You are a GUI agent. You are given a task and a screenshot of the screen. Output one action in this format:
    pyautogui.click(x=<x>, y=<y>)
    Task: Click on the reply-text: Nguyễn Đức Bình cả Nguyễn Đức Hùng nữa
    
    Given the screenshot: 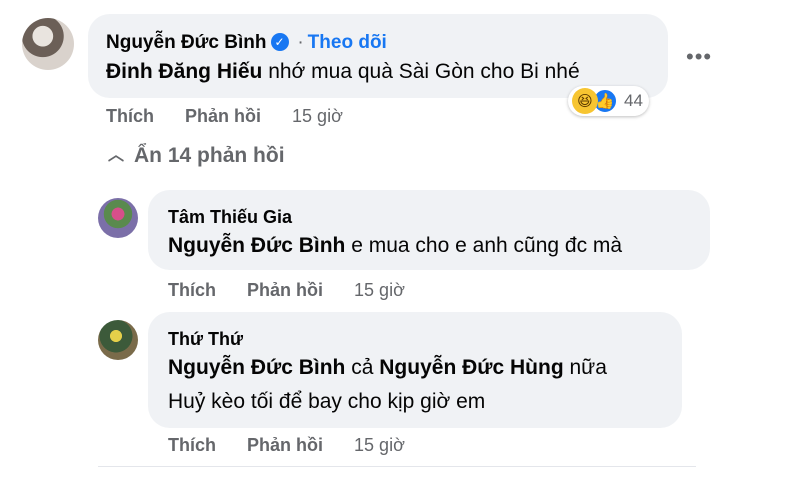 What is the action you would take?
    pyautogui.click(x=387, y=368)
    